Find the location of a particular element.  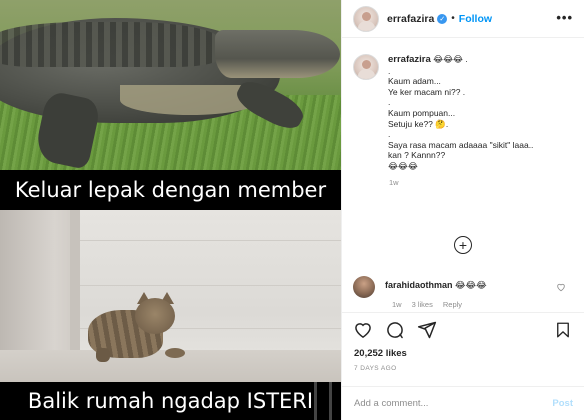

post-date: 7 DAYS AGO is located at coordinates (375, 368).